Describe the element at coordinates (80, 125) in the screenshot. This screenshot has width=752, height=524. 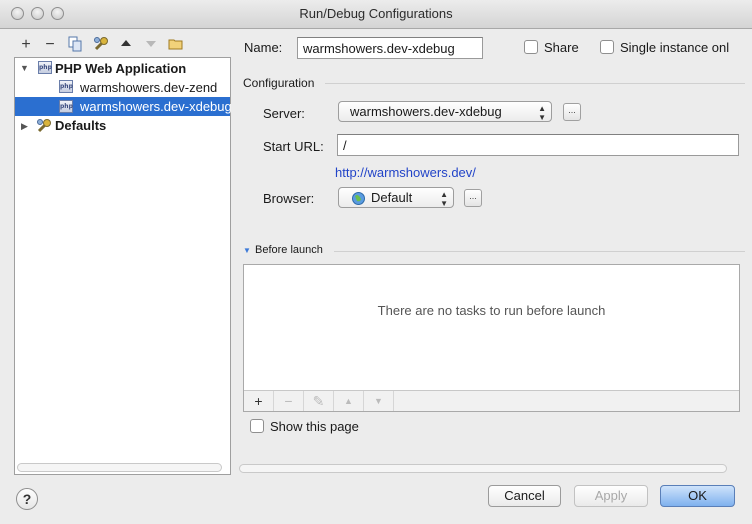
I see `tree-group-defaults: Defaults` at that location.